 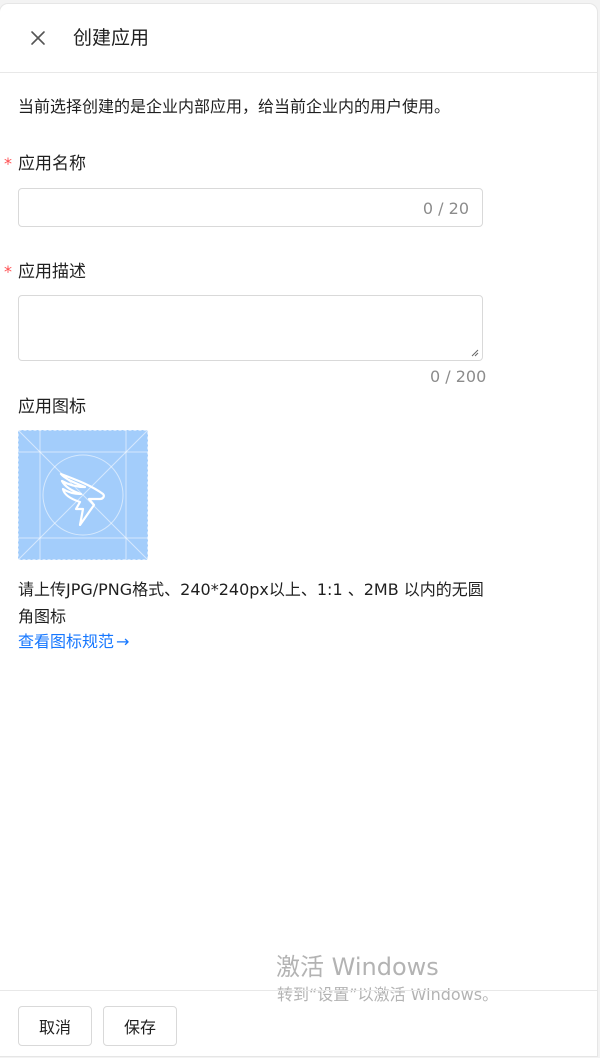 I want to click on app-name-counter: 0 / 20, so click(x=445, y=208).